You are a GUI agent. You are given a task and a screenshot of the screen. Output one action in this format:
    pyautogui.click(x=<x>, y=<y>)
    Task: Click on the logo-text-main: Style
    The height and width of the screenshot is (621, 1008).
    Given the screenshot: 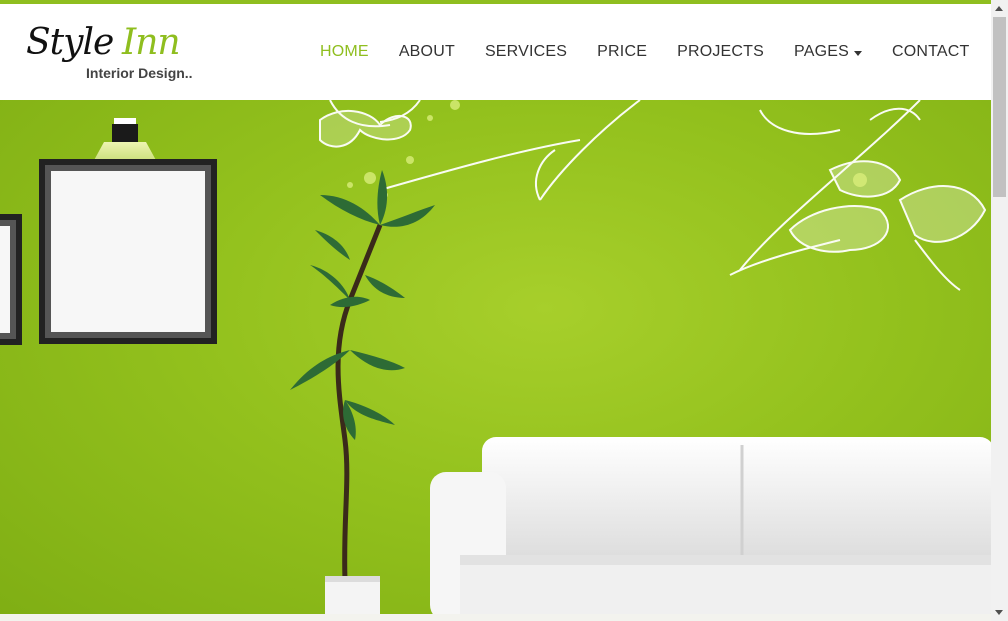 What is the action you would take?
    pyautogui.click(x=70, y=42)
    